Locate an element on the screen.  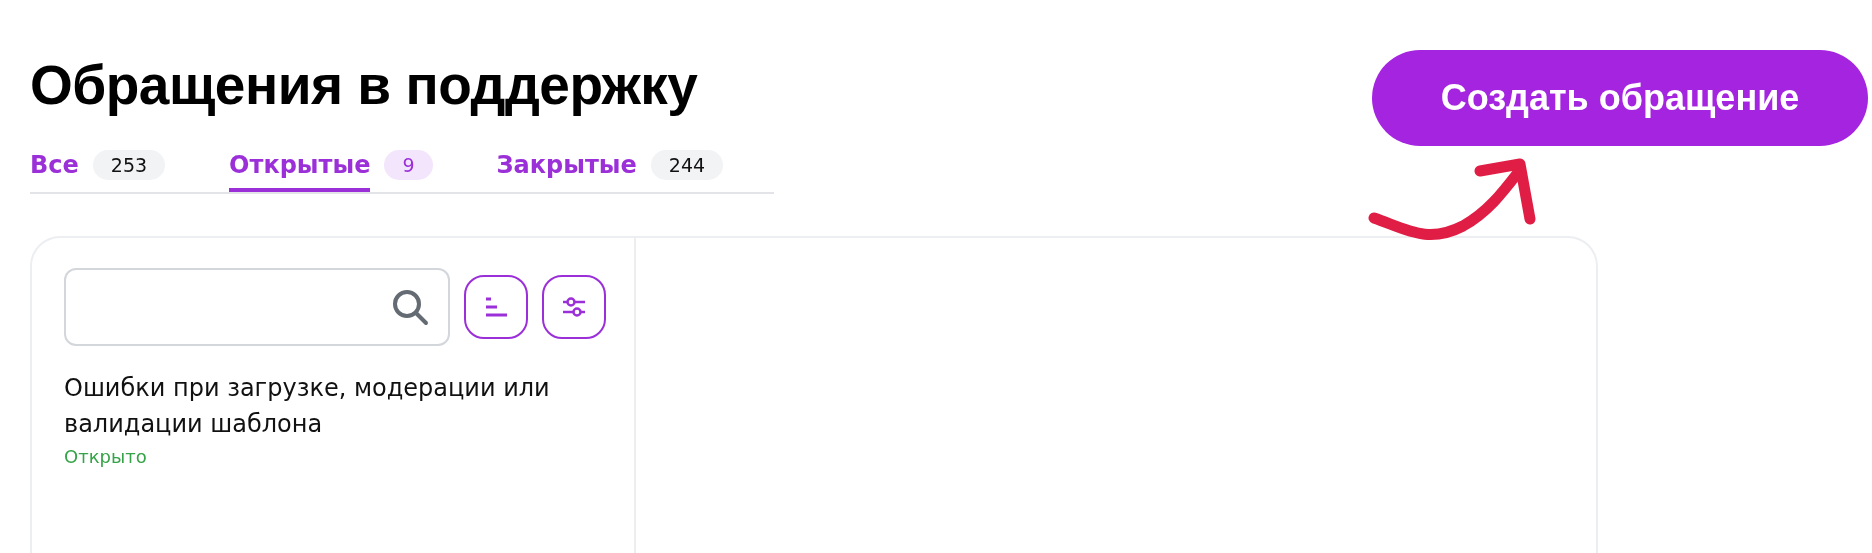
search-icon is located at coordinates (410, 307).